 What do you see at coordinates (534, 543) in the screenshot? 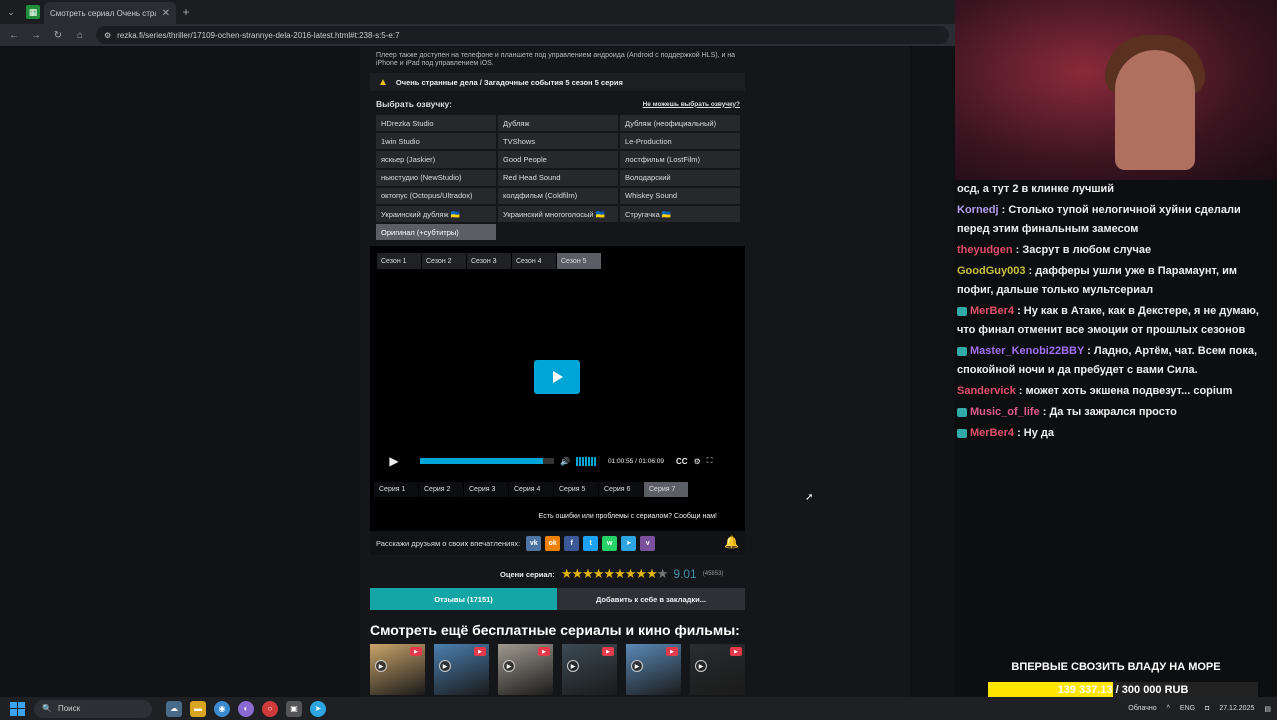
I see `vk-icon: vk` at bounding box center [534, 543].